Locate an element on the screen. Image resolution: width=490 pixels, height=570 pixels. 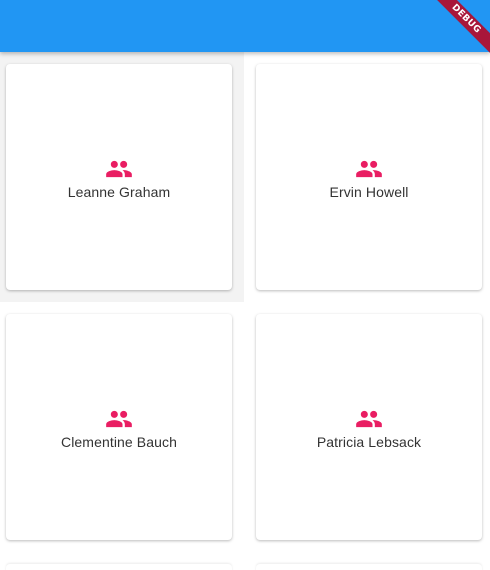
person-name: Patricia Lebsack is located at coordinates (369, 441).